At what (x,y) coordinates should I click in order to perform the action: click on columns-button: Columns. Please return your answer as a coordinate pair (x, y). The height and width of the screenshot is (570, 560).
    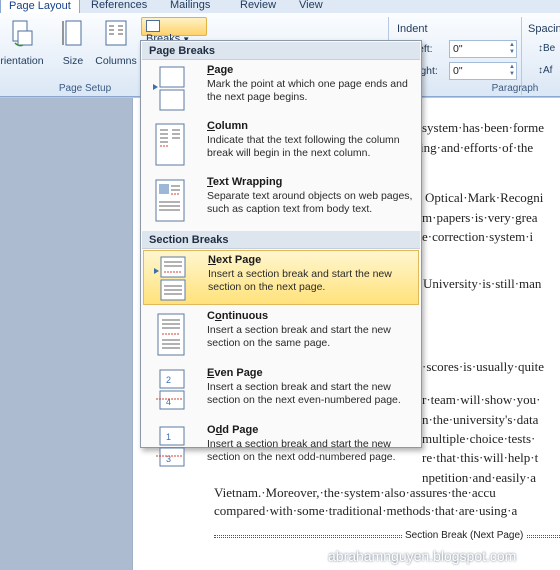
    Looking at the image, I should click on (116, 43).